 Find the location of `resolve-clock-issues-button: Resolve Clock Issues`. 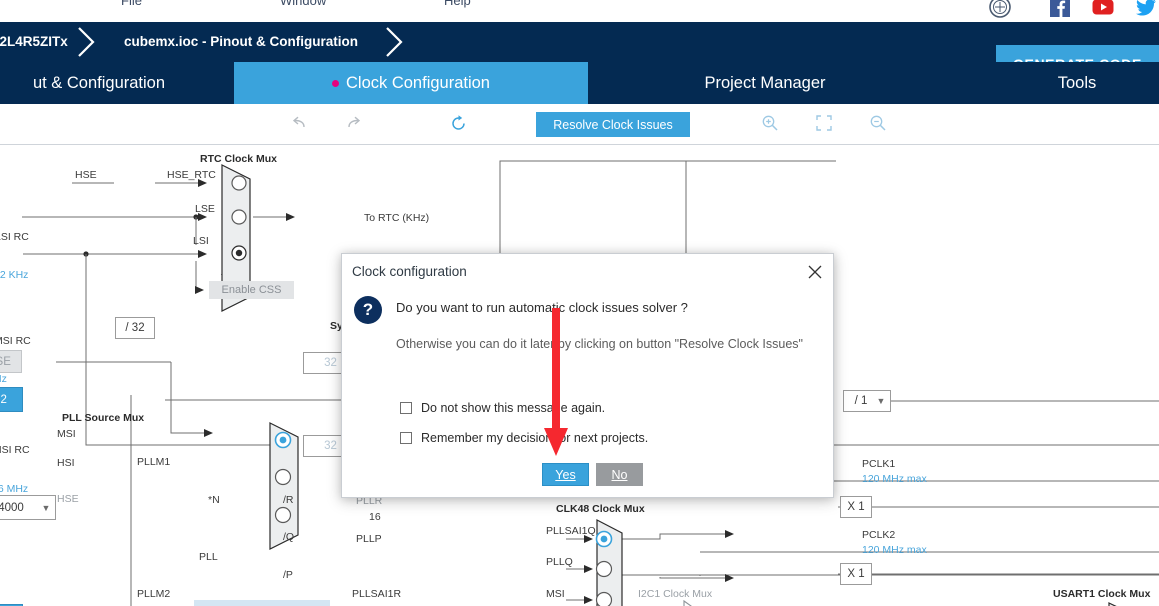

resolve-clock-issues-button: Resolve Clock Issues is located at coordinates (613, 124).